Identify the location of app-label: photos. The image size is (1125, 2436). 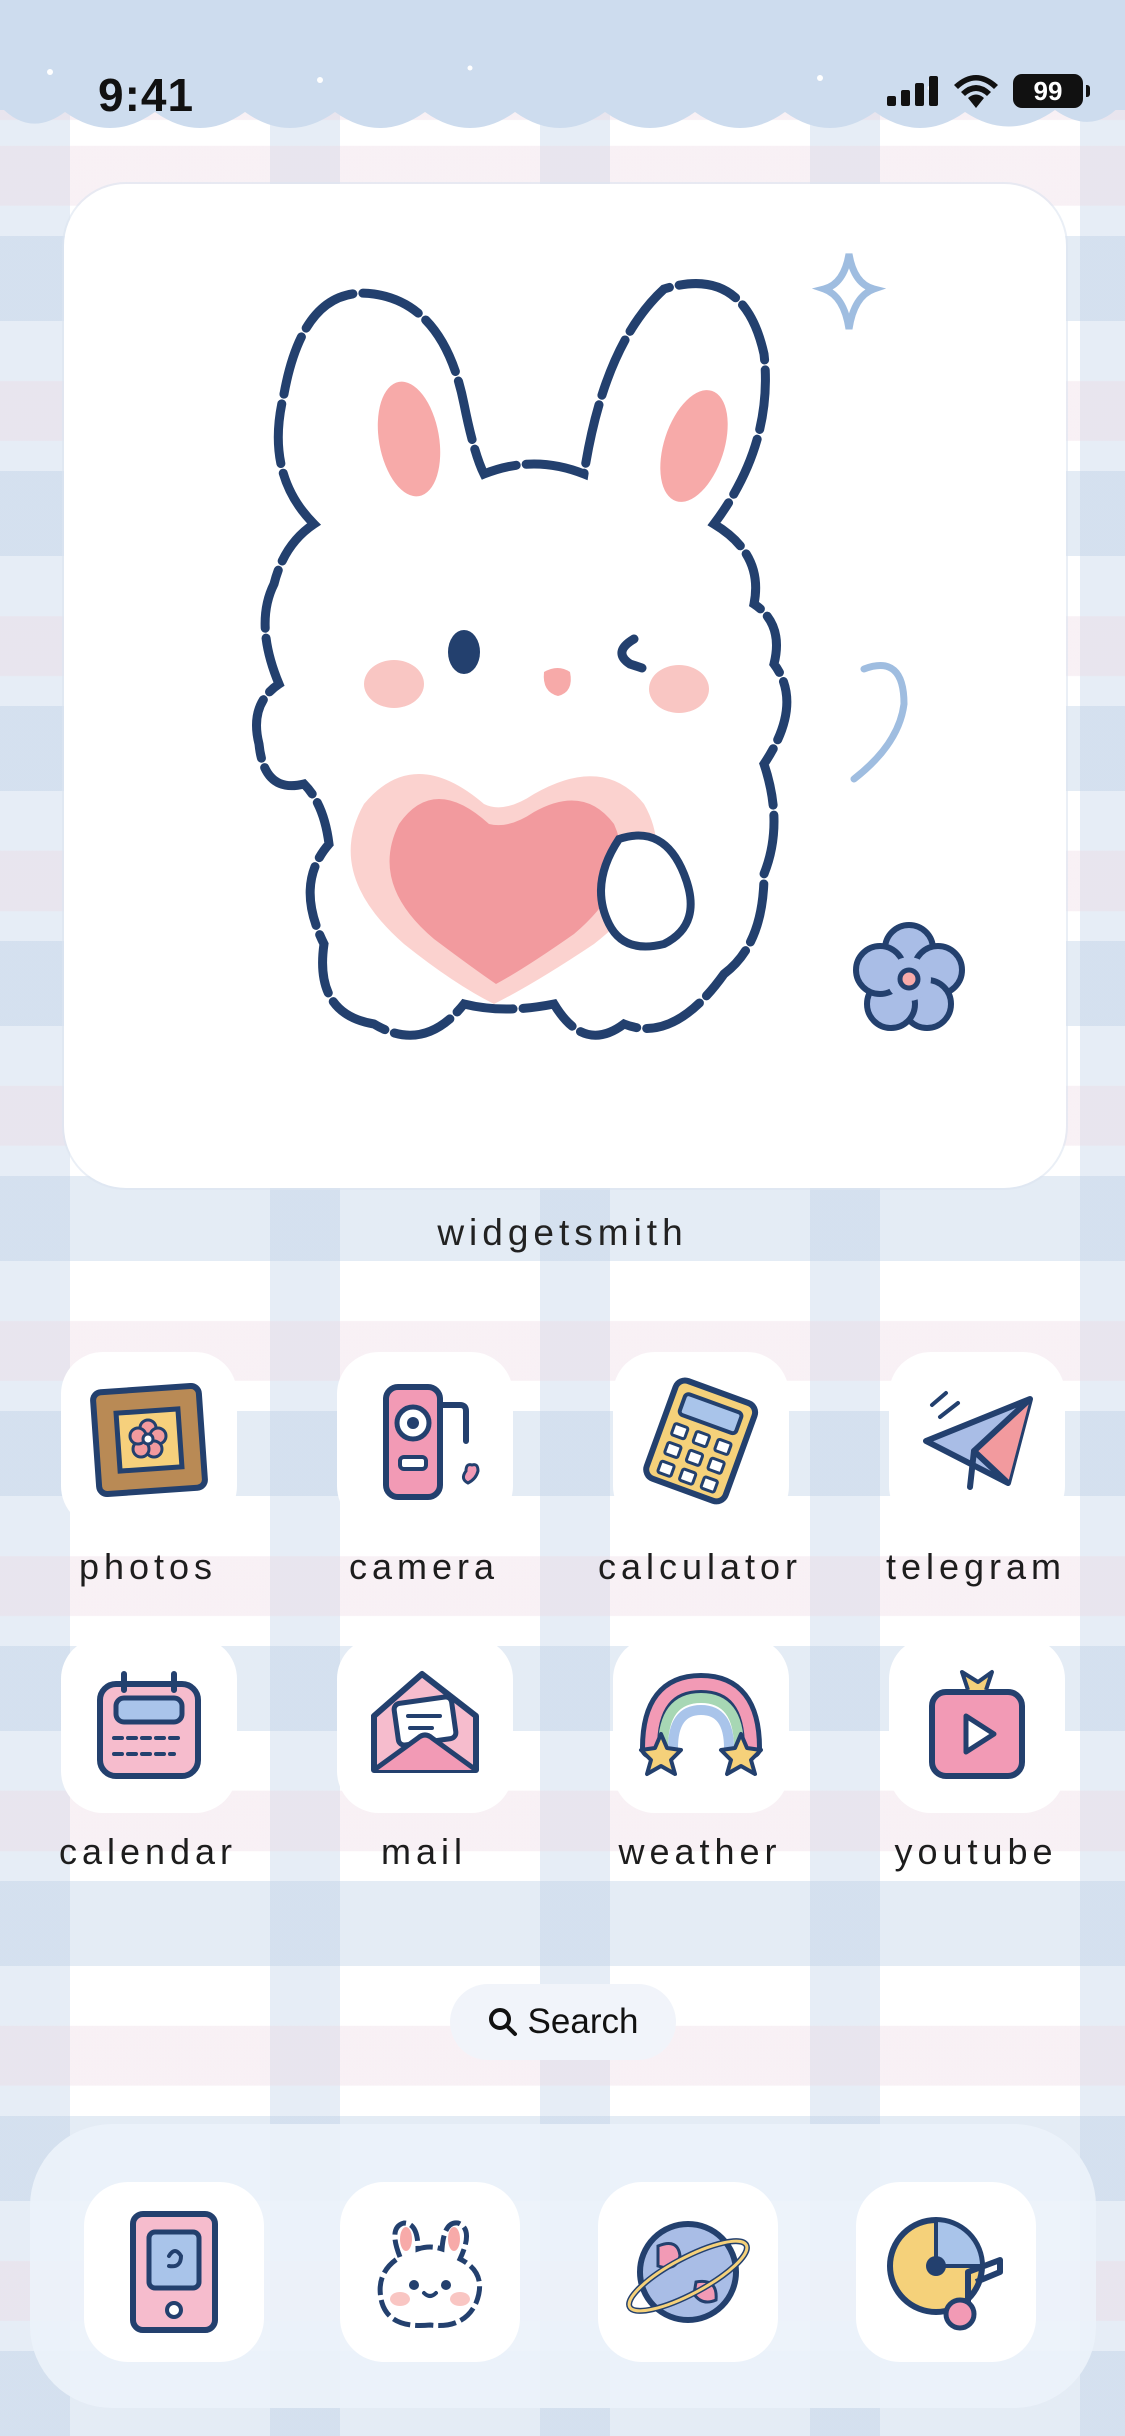
(148, 1566).